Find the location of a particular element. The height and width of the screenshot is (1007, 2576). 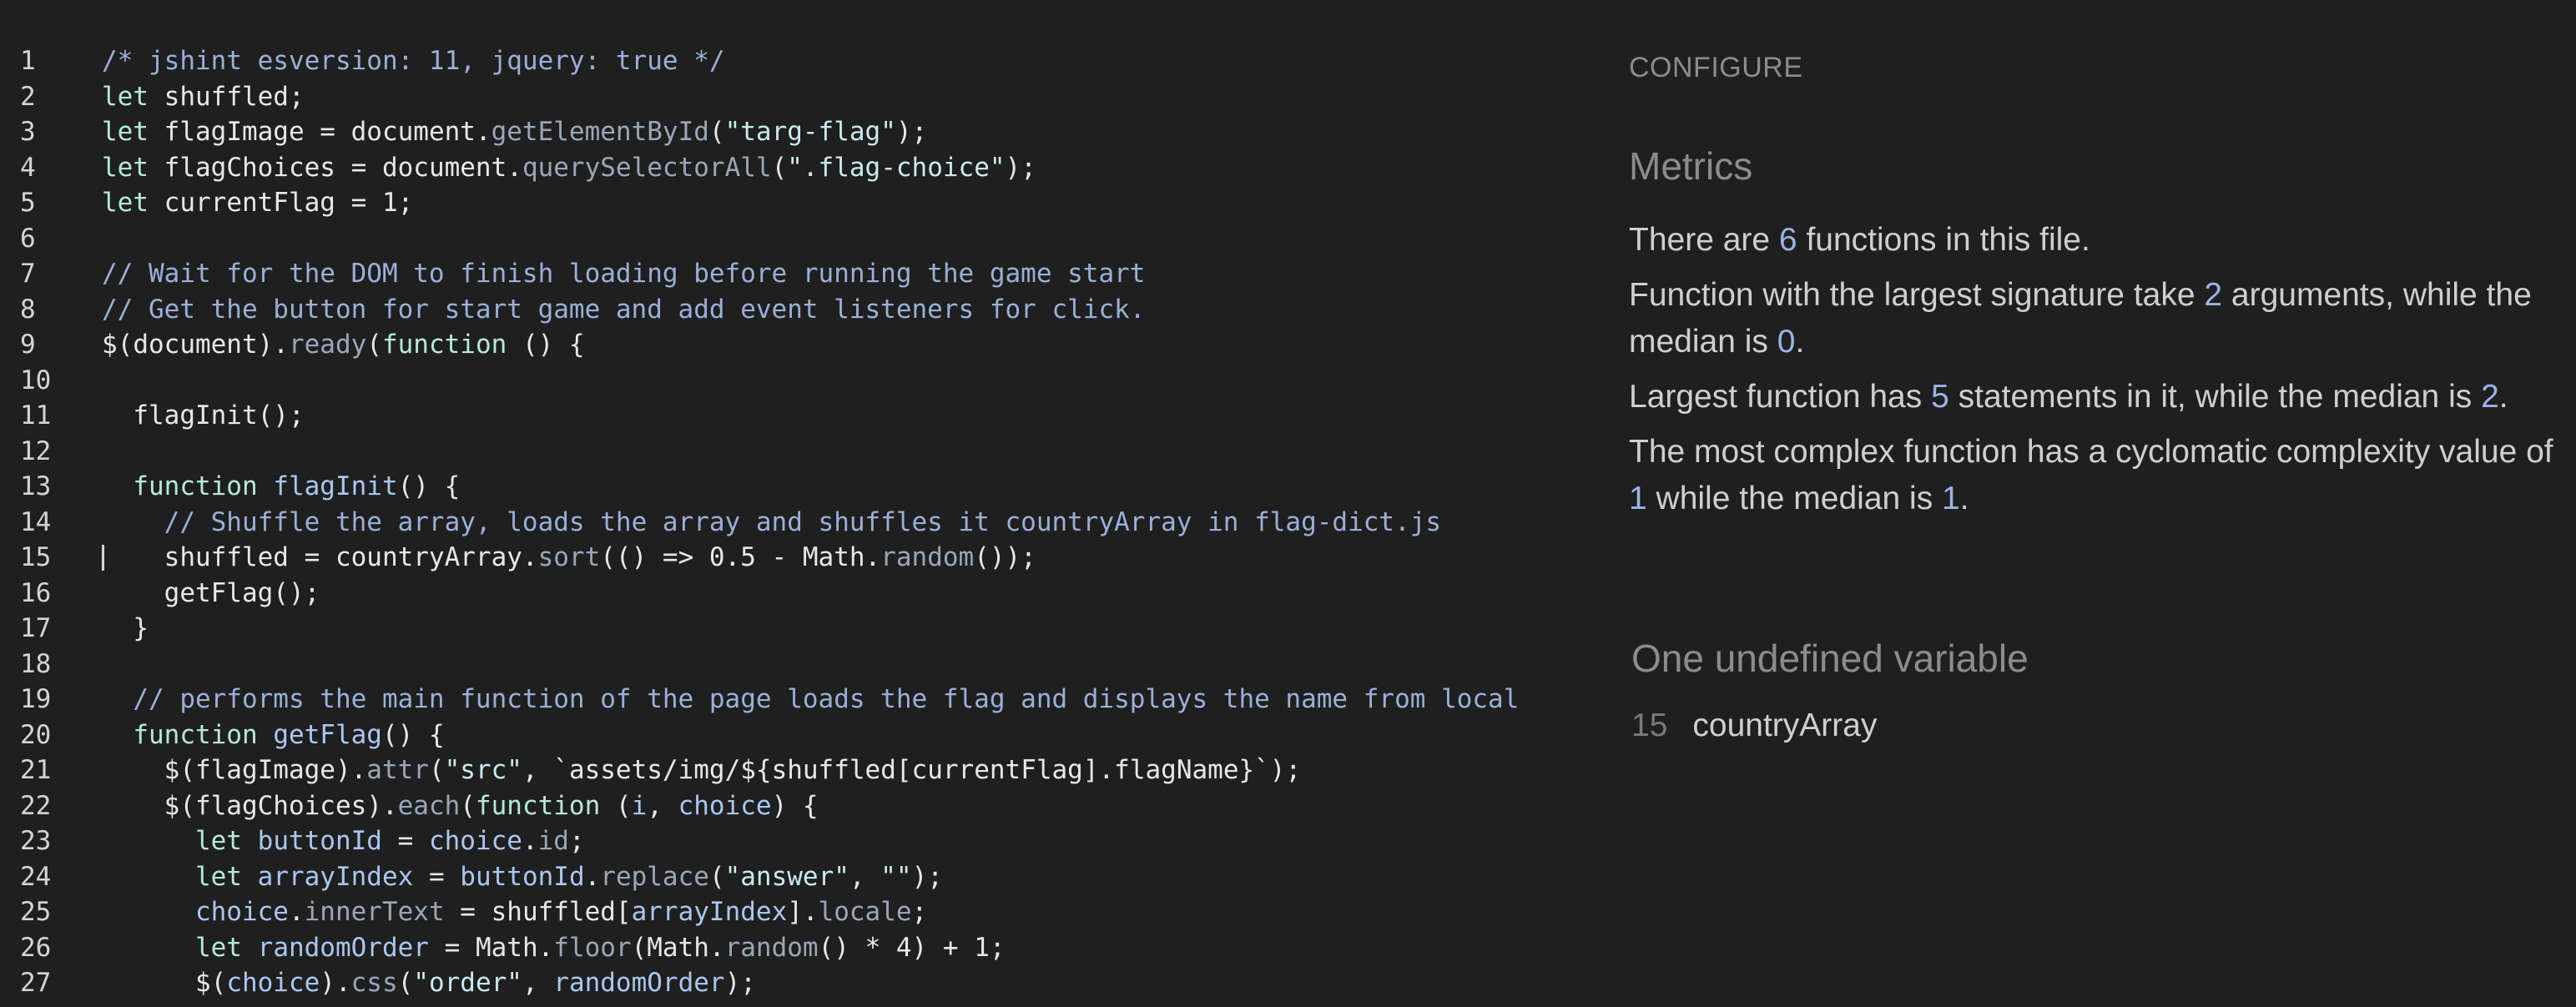

line-number: 7 is located at coordinates (28, 274).